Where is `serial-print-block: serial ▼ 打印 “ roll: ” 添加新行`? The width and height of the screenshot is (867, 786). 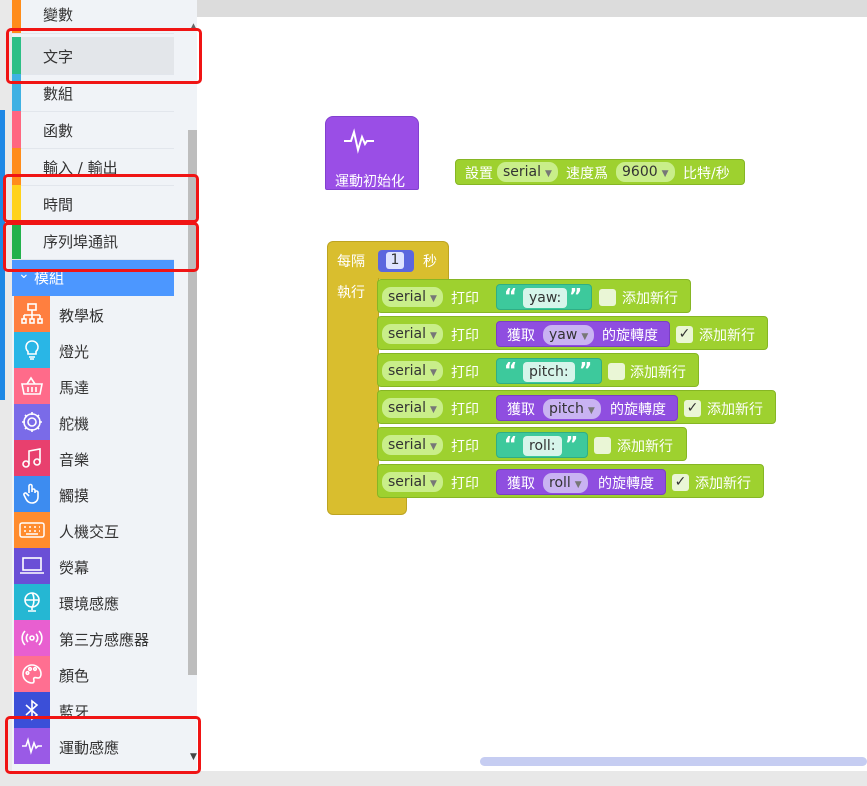
serial-print-block: serial ▼ 打印 “ roll: ” 添加新行 is located at coordinates (532, 444).